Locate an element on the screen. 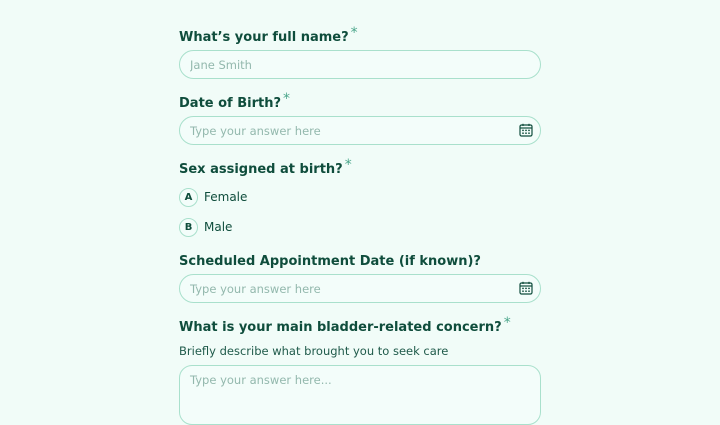  option-label: Female is located at coordinates (226, 197).